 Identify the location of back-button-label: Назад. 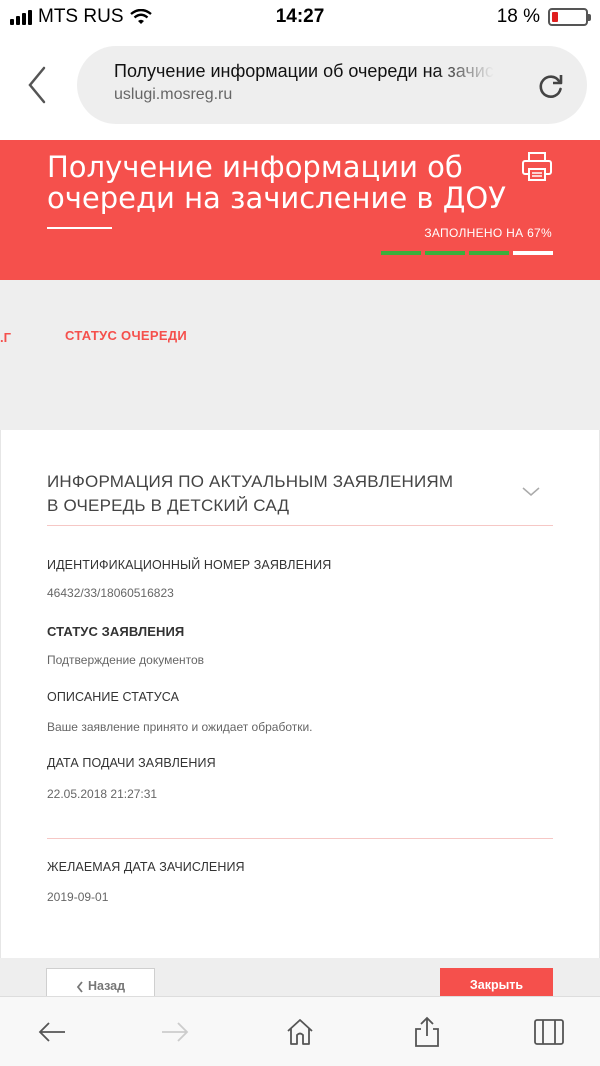
(106, 986).